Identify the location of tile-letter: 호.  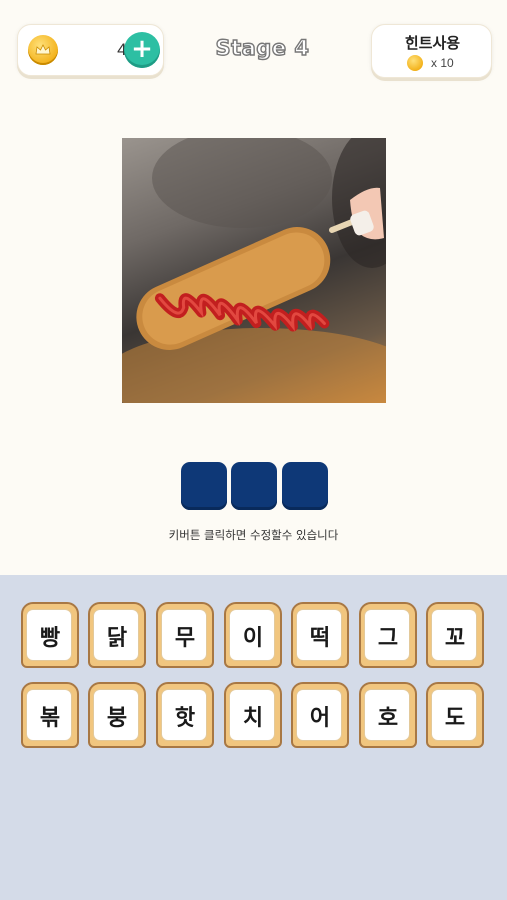
(388, 718).